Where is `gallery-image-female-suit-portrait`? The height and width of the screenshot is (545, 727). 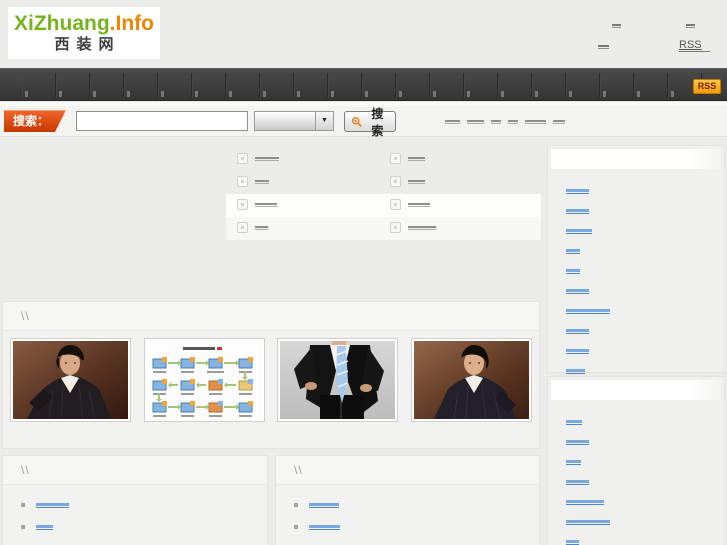 gallery-image-female-suit-portrait is located at coordinates (70, 380).